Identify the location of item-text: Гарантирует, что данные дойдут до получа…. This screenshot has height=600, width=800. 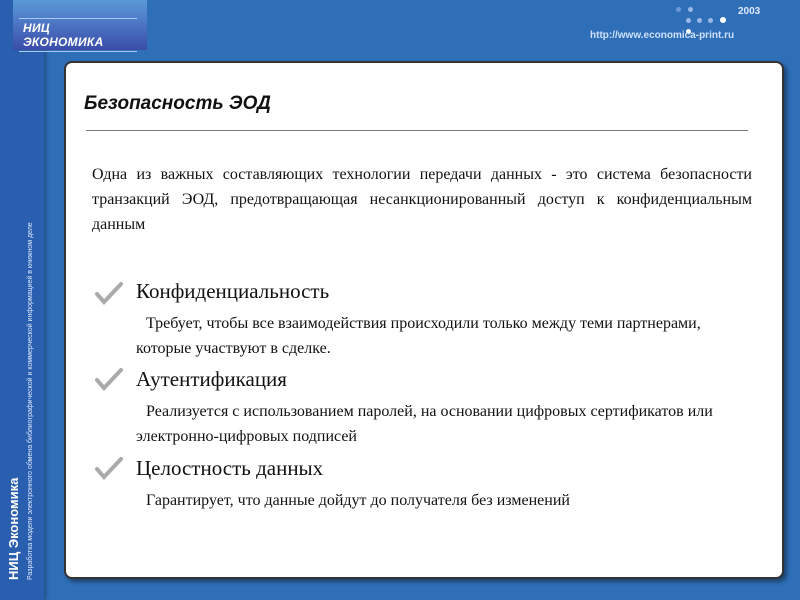
(358, 500).